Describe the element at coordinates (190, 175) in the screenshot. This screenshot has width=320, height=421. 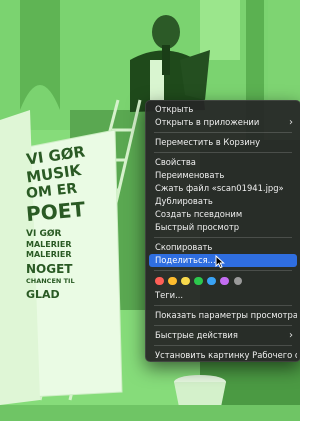
I see `menu-item-label: Переименовать` at that location.